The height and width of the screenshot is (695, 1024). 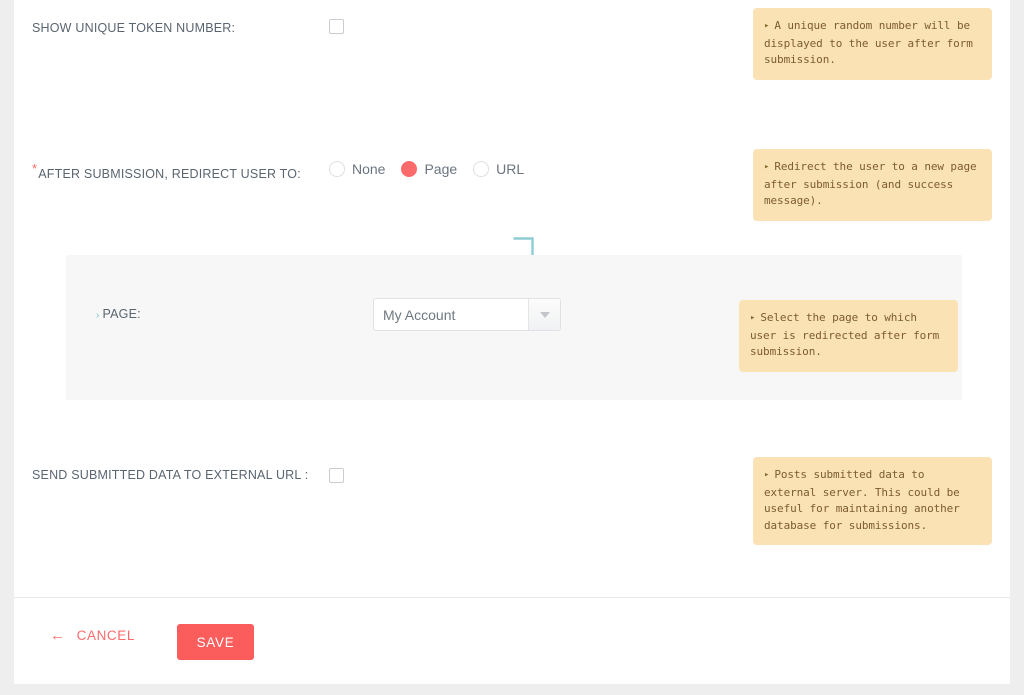 I want to click on radio-label-url: URL, so click(x=510, y=169).